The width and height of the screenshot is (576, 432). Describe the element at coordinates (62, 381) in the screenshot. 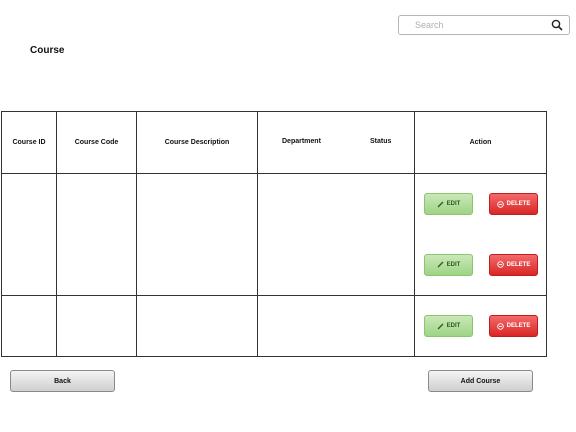

I see `back-button: Back` at that location.